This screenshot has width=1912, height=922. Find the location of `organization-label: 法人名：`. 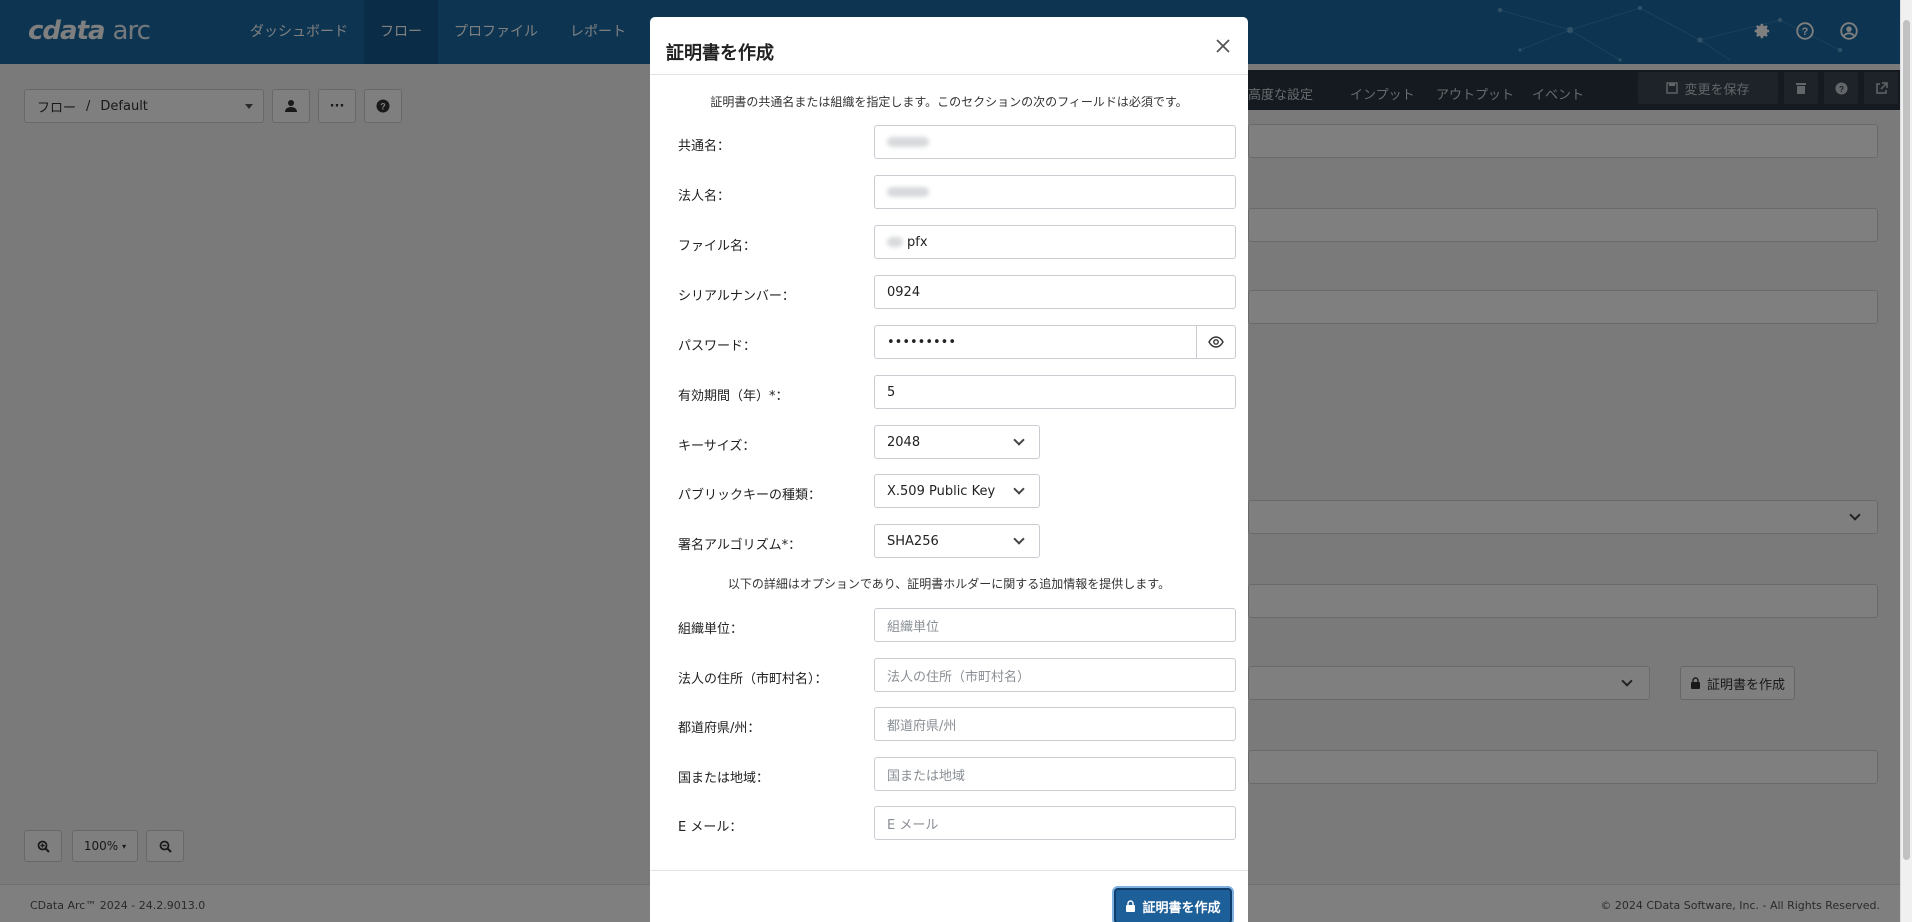

organization-label: 法人名： is located at coordinates (704, 196).